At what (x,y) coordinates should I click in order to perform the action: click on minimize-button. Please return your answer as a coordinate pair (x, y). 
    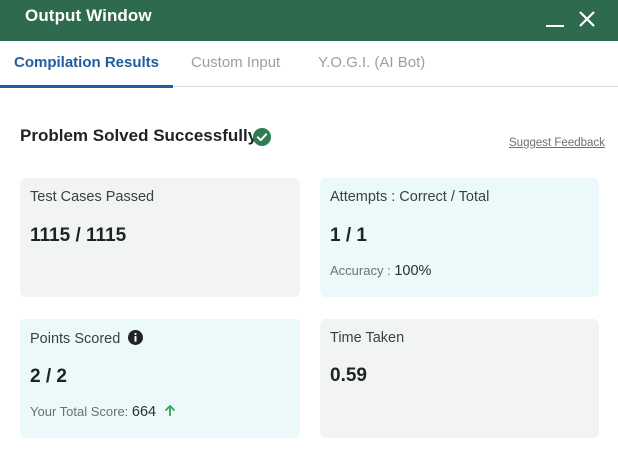
    Looking at the image, I should click on (555, 19).